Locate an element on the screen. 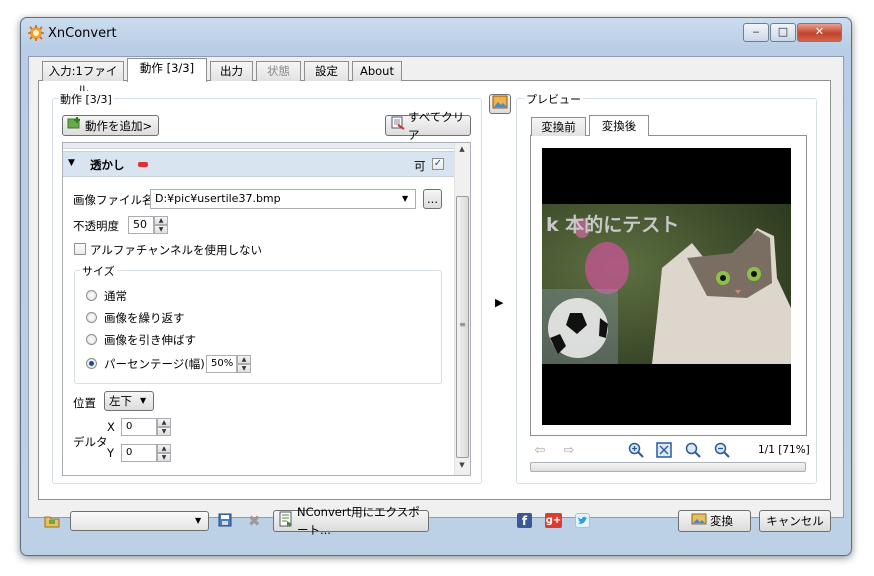 The image size is (874, 576). remove-action-icon is located at coordinates (143, 164).